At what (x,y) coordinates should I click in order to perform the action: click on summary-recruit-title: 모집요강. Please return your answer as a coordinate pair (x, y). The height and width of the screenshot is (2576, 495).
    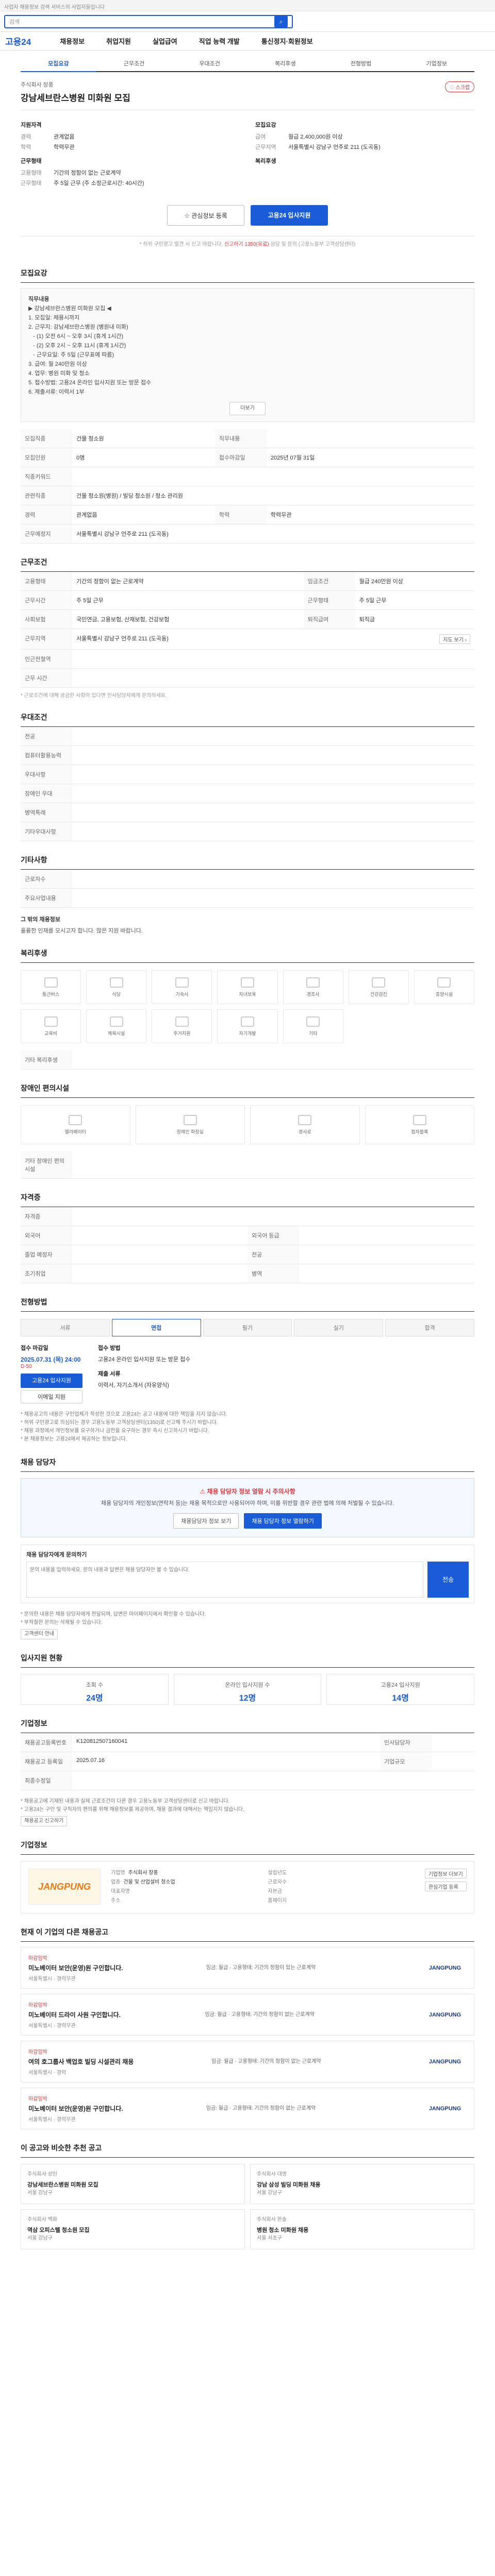
    Looking at the image, I should click on (265, 125).